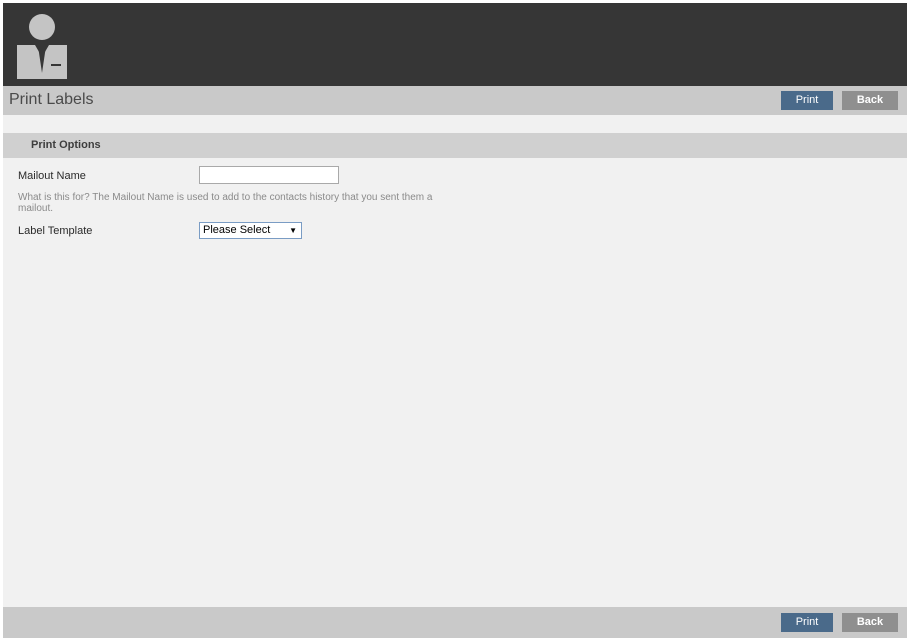  Describe the element at coordinates (52, 176) in the screenshot. I see `mailout-name-label: Mailout Name` at that location.